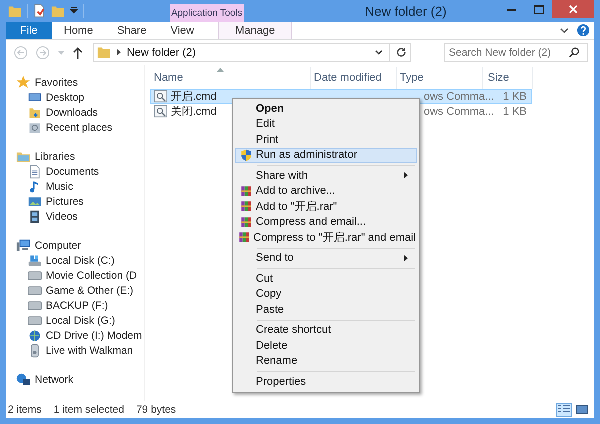 This screenshot has width=600, height=424. I want to click on contextual-tab-group: Application Tools, so click(207, 13).